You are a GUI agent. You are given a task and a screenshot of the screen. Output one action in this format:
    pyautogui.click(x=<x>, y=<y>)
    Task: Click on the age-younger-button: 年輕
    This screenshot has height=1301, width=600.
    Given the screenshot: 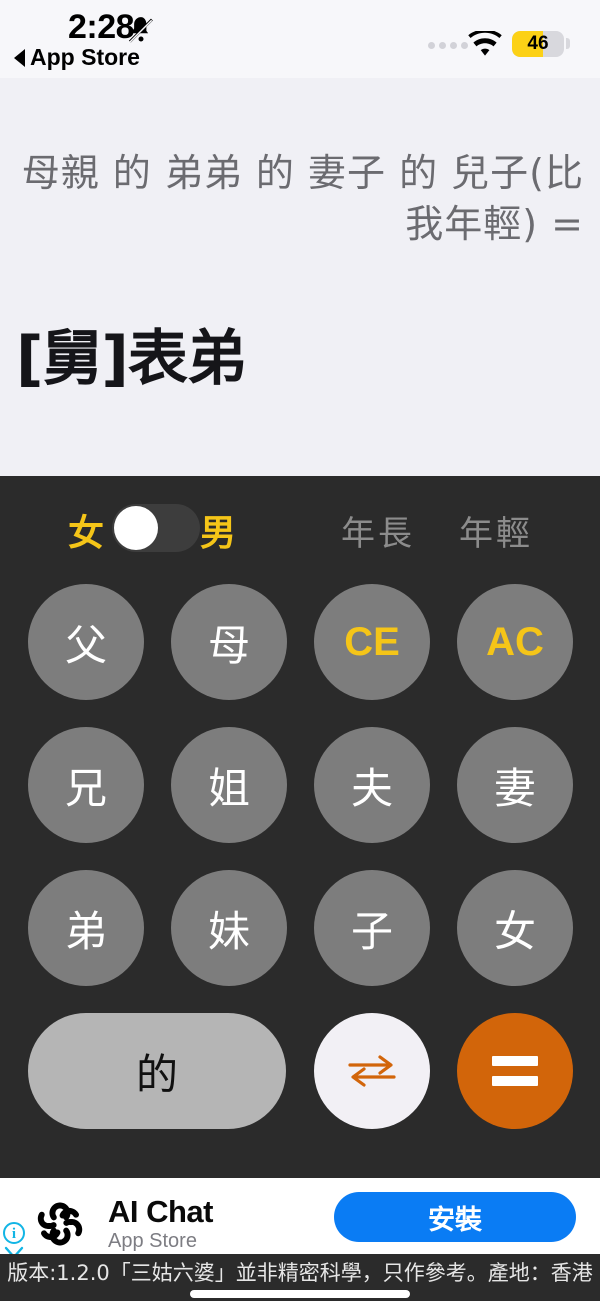 What is the action you would take?
    pyautogui.click(x=496, y=530)
    